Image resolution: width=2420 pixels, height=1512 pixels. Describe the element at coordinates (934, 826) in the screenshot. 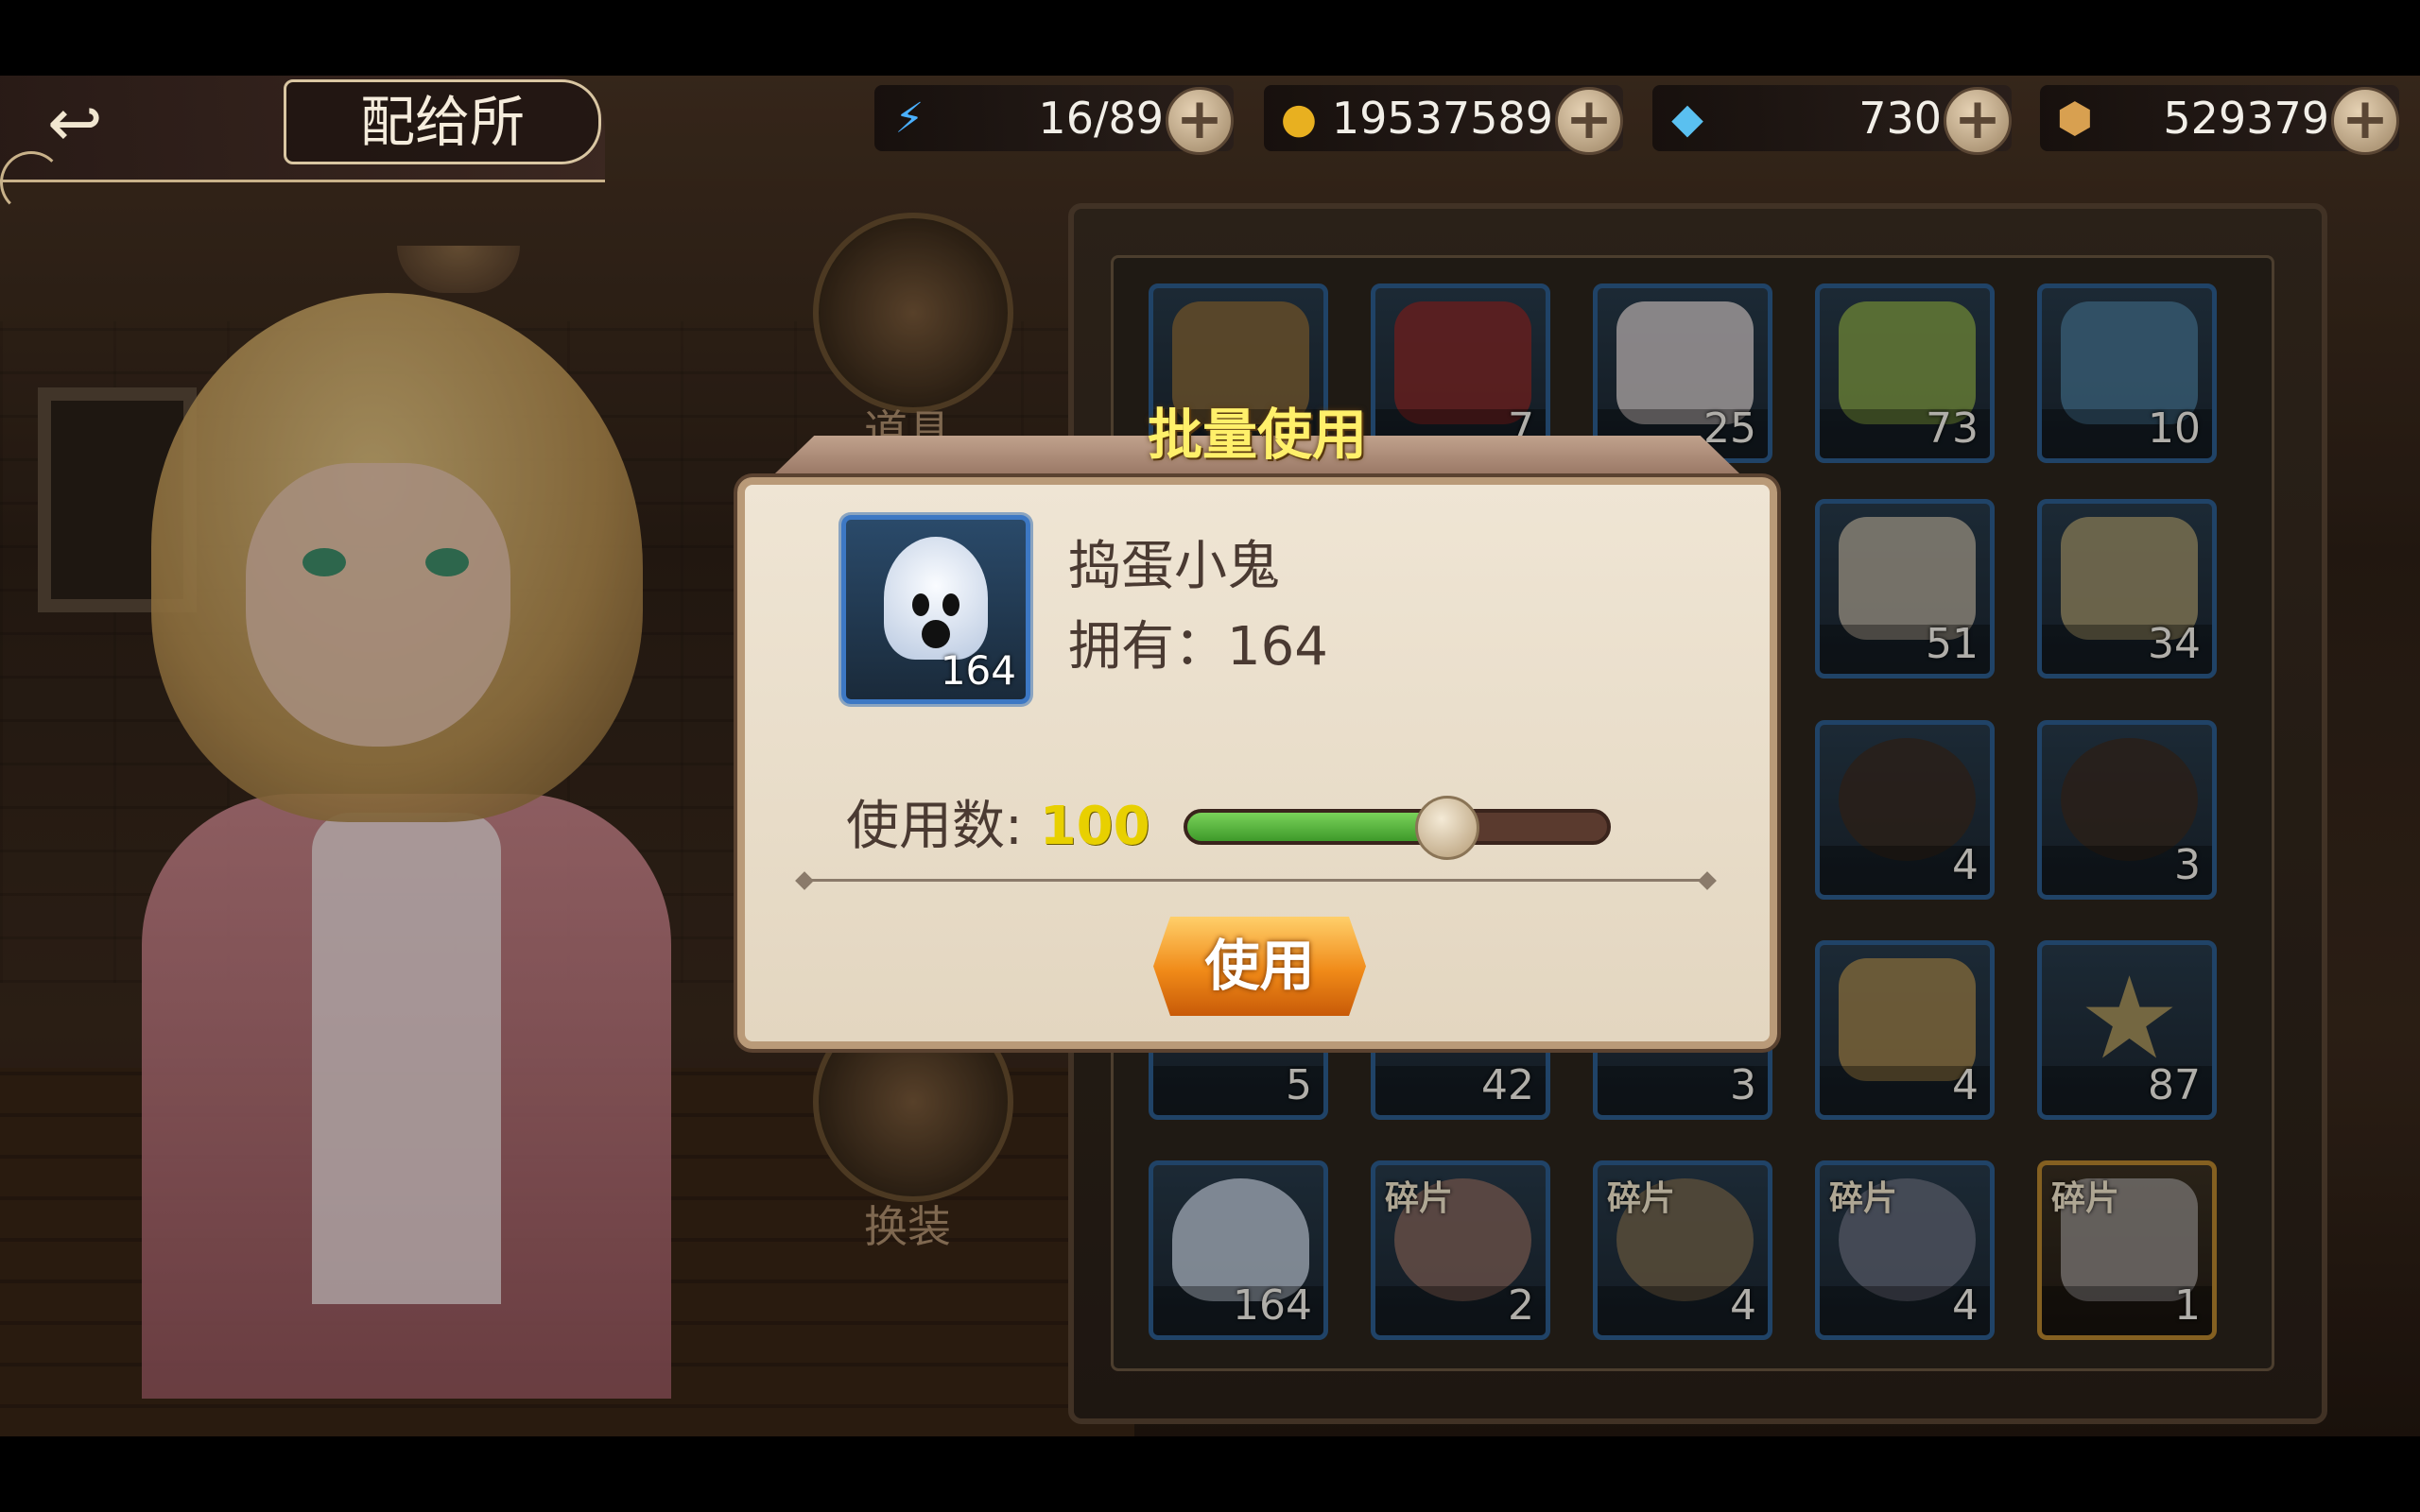

I see `use-count-label: 使用数:` at that location.